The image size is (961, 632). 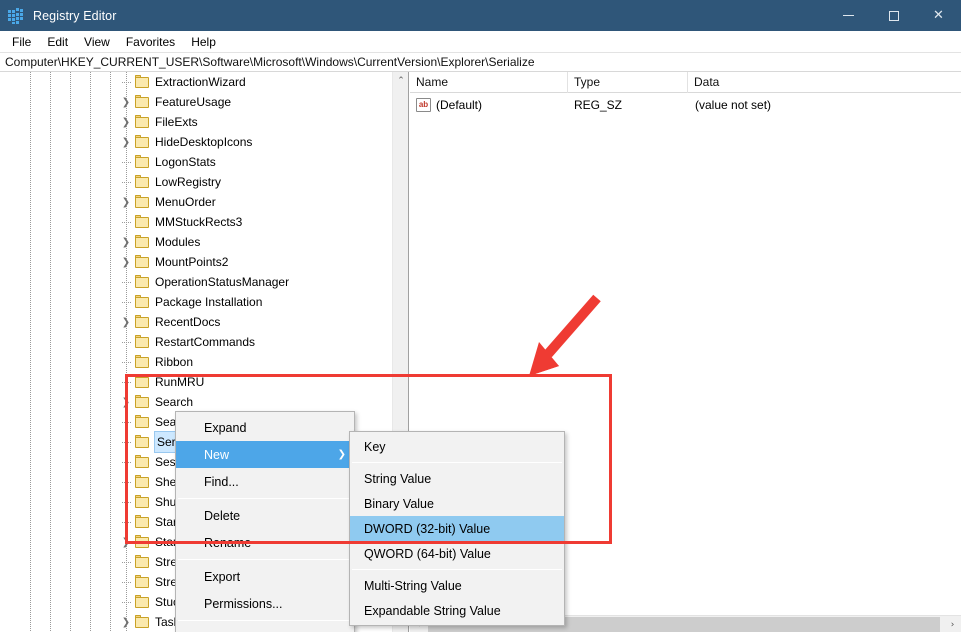 What do you see at coordinates (457, 610) in the screenshot?
I see `new-submenu-item-expandable-string-value: Expandable String Value` at bounding box center [457, 610].